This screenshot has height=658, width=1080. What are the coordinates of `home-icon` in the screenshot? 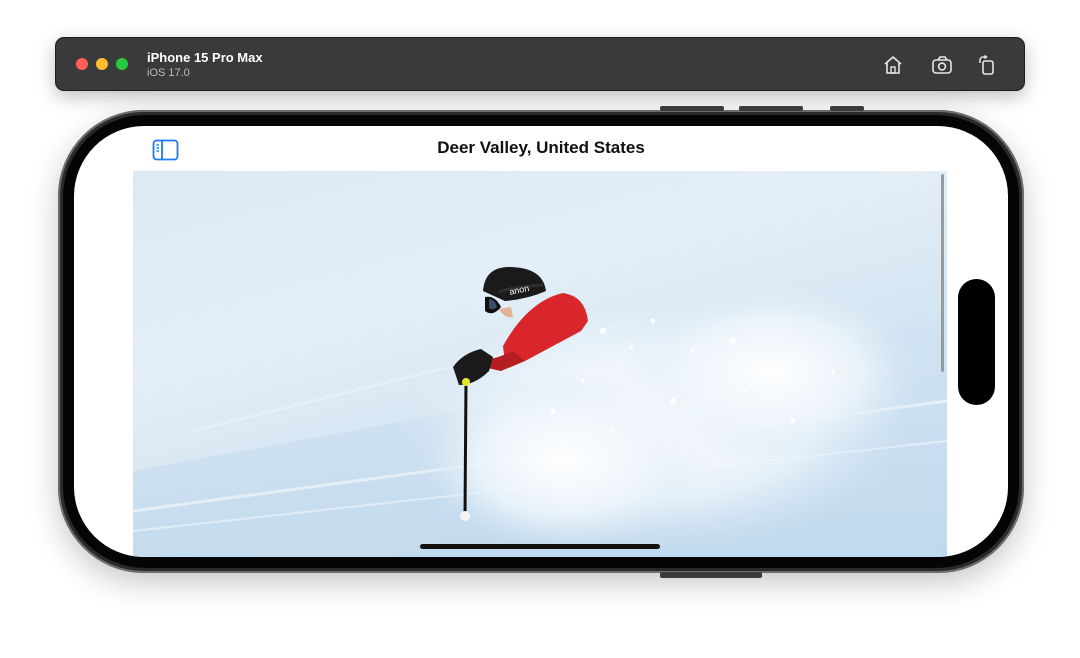 It's located at (893, 65).